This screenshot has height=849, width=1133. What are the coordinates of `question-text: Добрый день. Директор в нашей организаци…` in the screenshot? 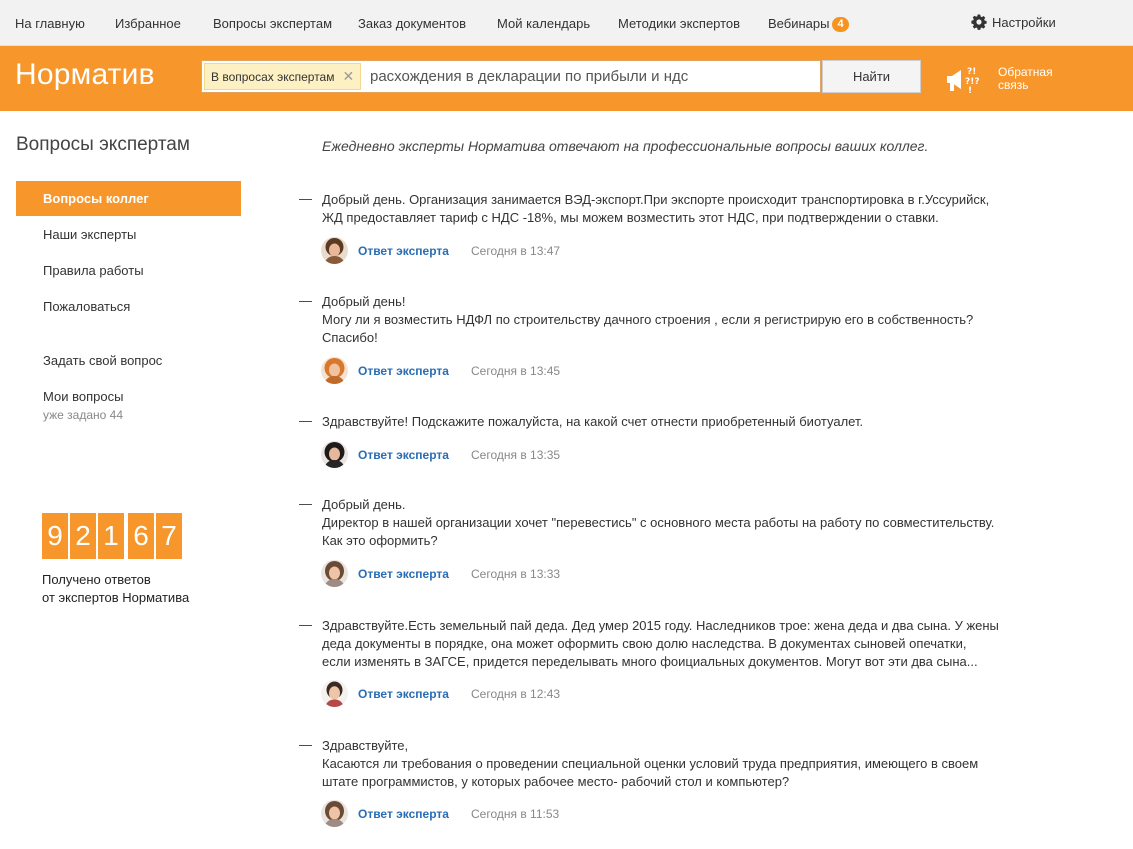 It's located at (682, 523).